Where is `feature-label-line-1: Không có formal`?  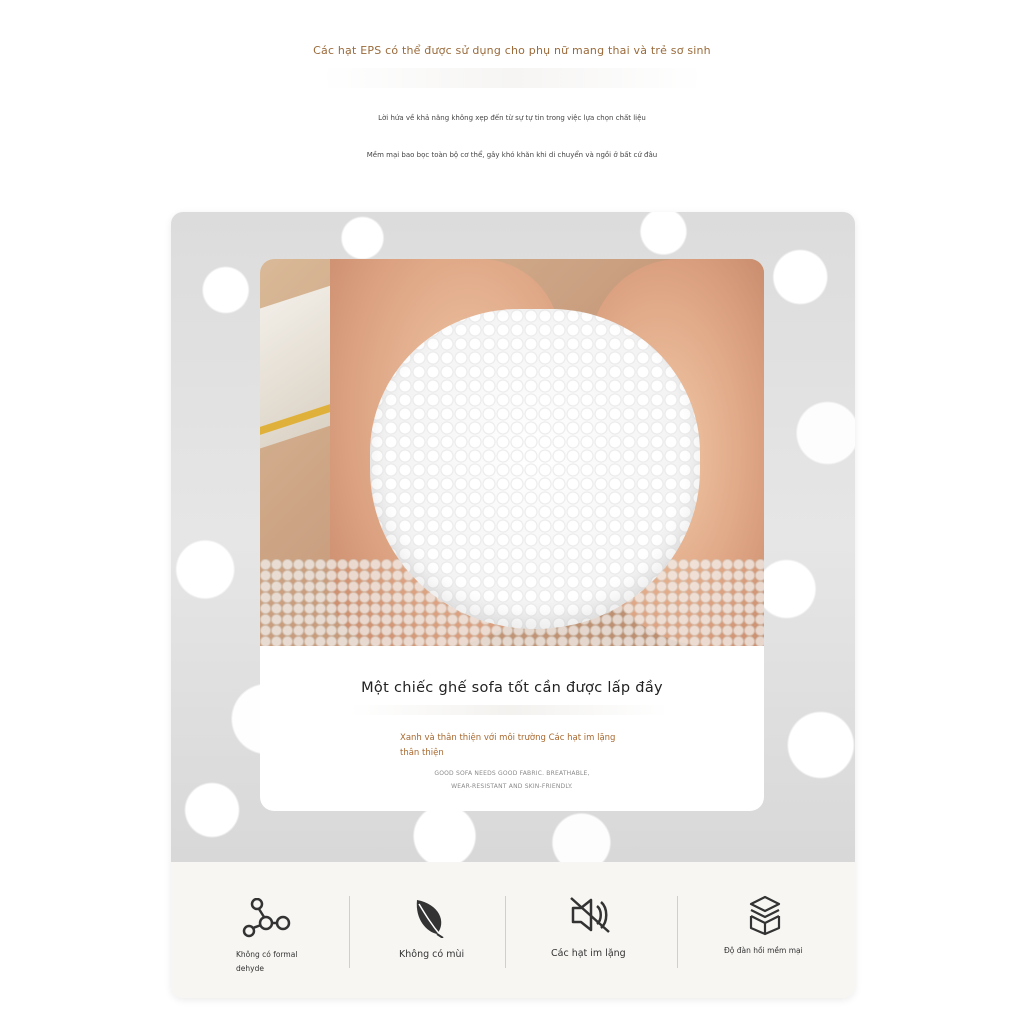 feature-label-line-1: Không có formal is located at coordinates (267, 954).